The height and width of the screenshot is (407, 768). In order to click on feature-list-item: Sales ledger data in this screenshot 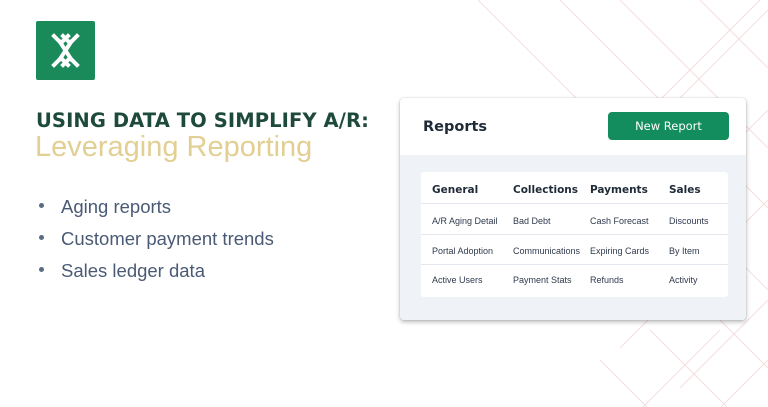, I will do `click(156, 276)`.